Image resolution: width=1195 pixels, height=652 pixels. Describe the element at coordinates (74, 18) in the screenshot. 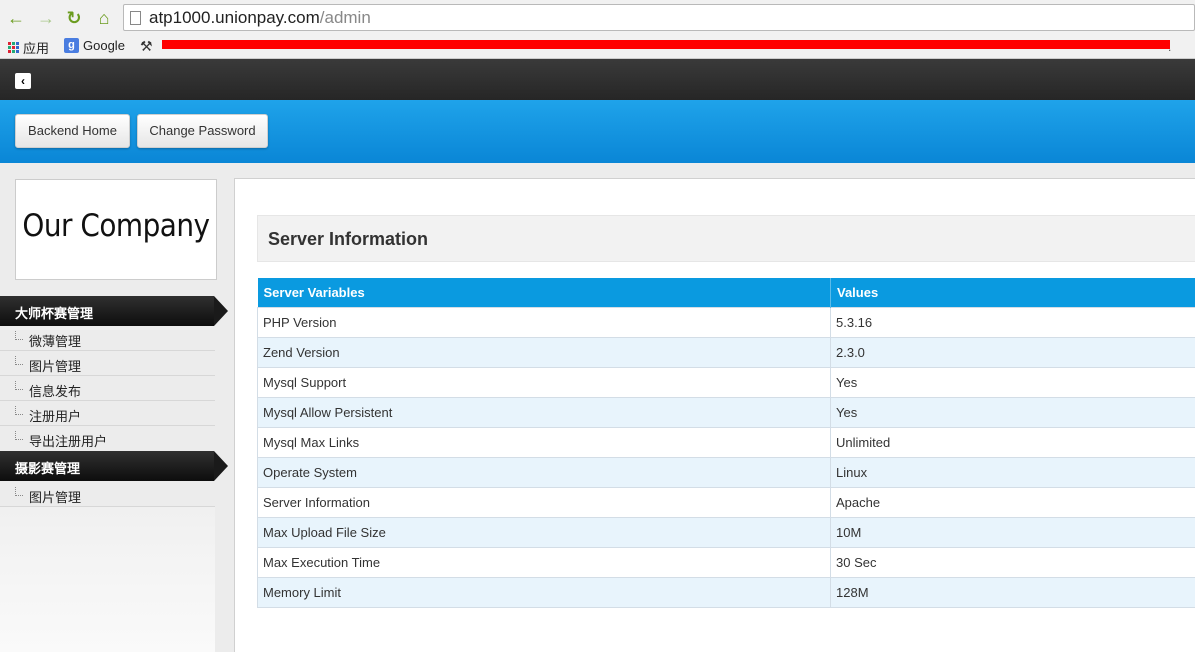

I see `reload-icon: ↻` at that location.